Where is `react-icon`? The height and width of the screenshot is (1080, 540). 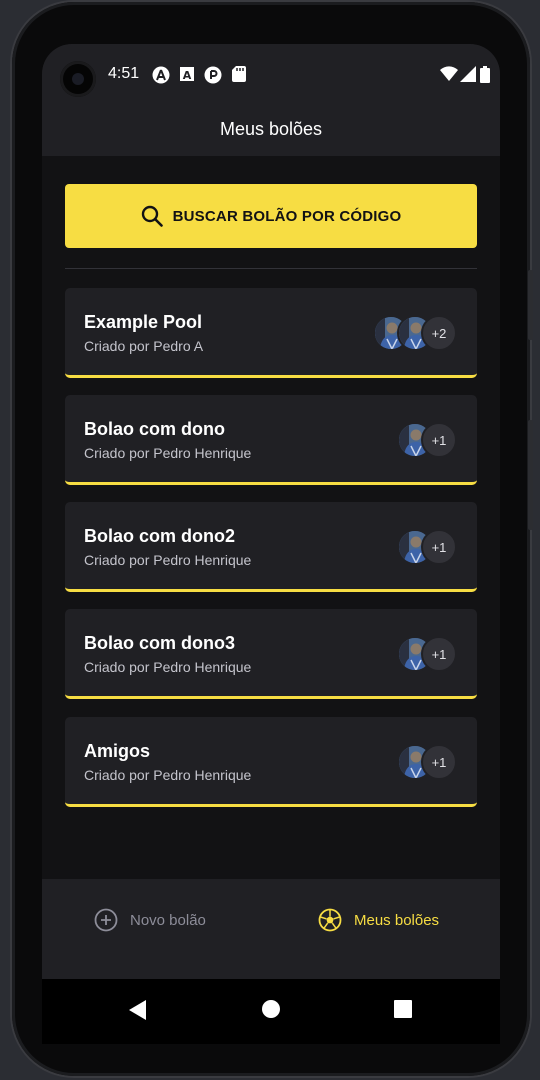 react-icon is located at coordinates (161, 75).